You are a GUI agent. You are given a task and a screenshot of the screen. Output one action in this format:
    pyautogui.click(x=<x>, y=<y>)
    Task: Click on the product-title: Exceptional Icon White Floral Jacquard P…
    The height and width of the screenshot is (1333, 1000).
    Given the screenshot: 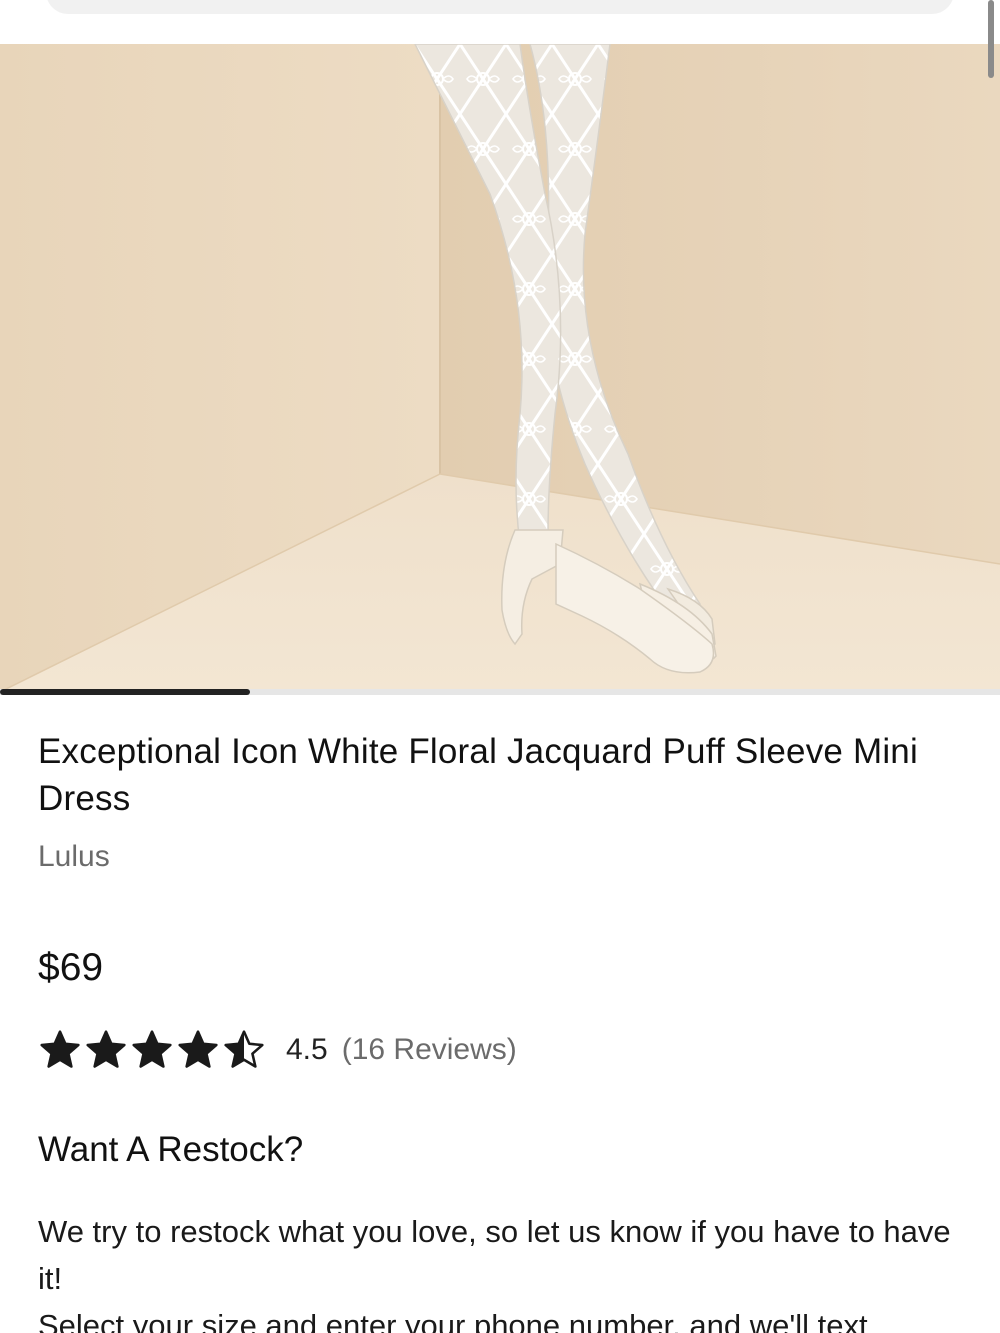 What is the action you would take?
    pyautogui.click(x=478, y=775)
    